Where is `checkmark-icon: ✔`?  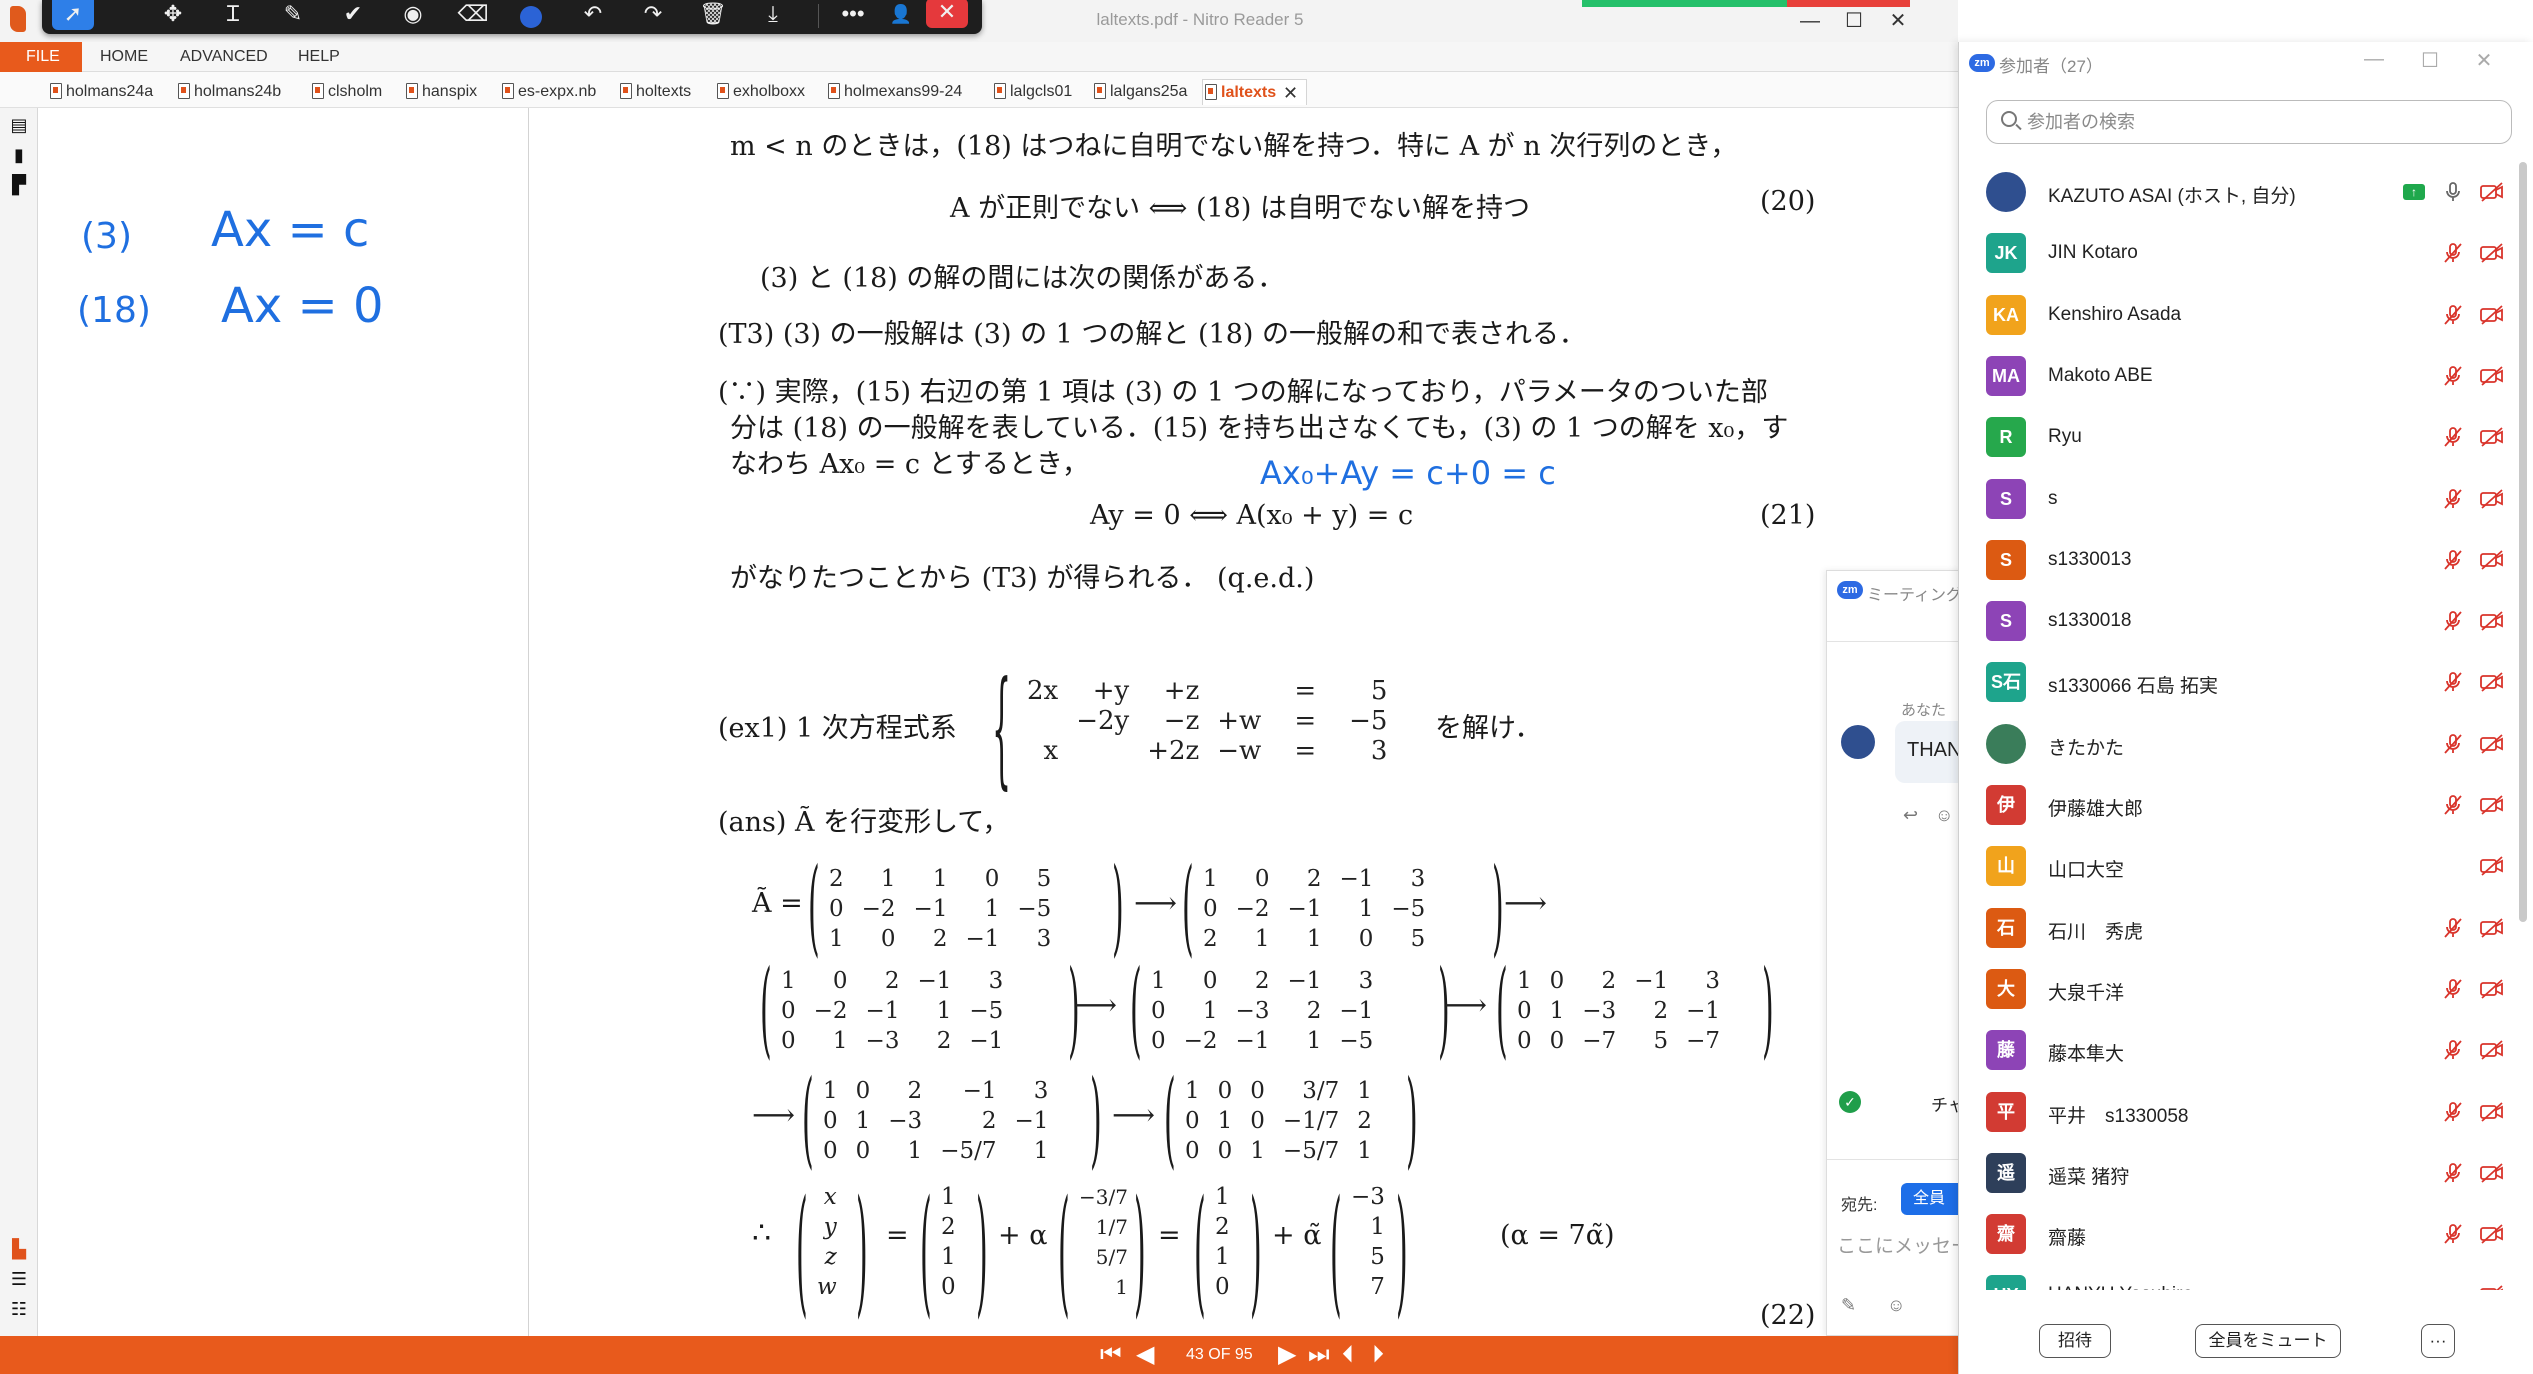 checkmark-icon: ✔ is located at coordinates (353, 15).